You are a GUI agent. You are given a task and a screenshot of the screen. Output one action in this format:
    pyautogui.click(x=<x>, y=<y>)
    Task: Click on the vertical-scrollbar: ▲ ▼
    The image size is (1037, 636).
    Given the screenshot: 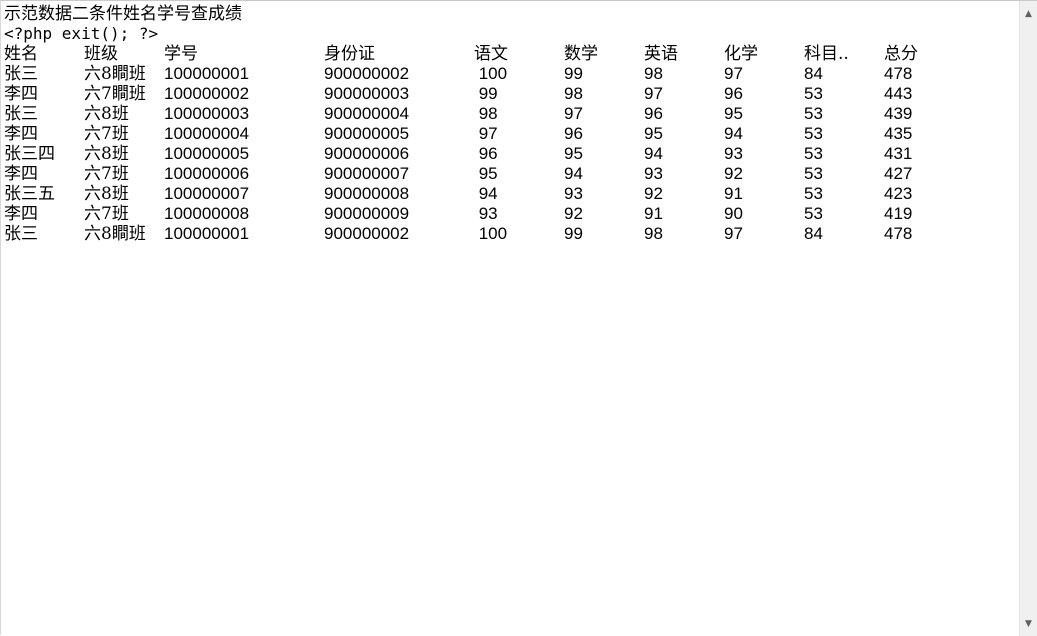 What is the action you would take?
    pyautogui.click(x=1028, y=318)
    